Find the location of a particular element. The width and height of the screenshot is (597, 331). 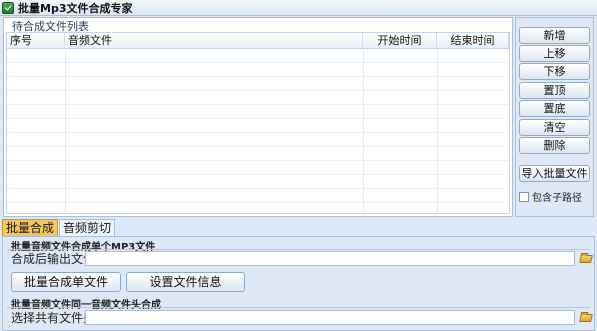

browse-shared-header-button is located at coordinates (586, 317).